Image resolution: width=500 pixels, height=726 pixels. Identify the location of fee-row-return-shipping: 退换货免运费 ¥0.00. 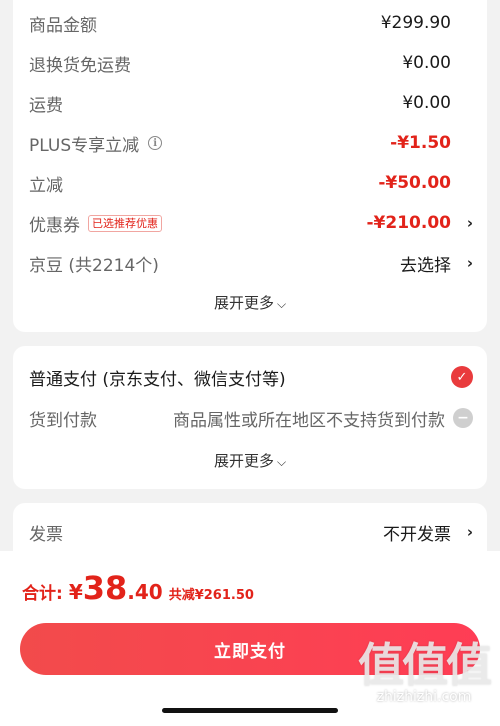
(251, 63).